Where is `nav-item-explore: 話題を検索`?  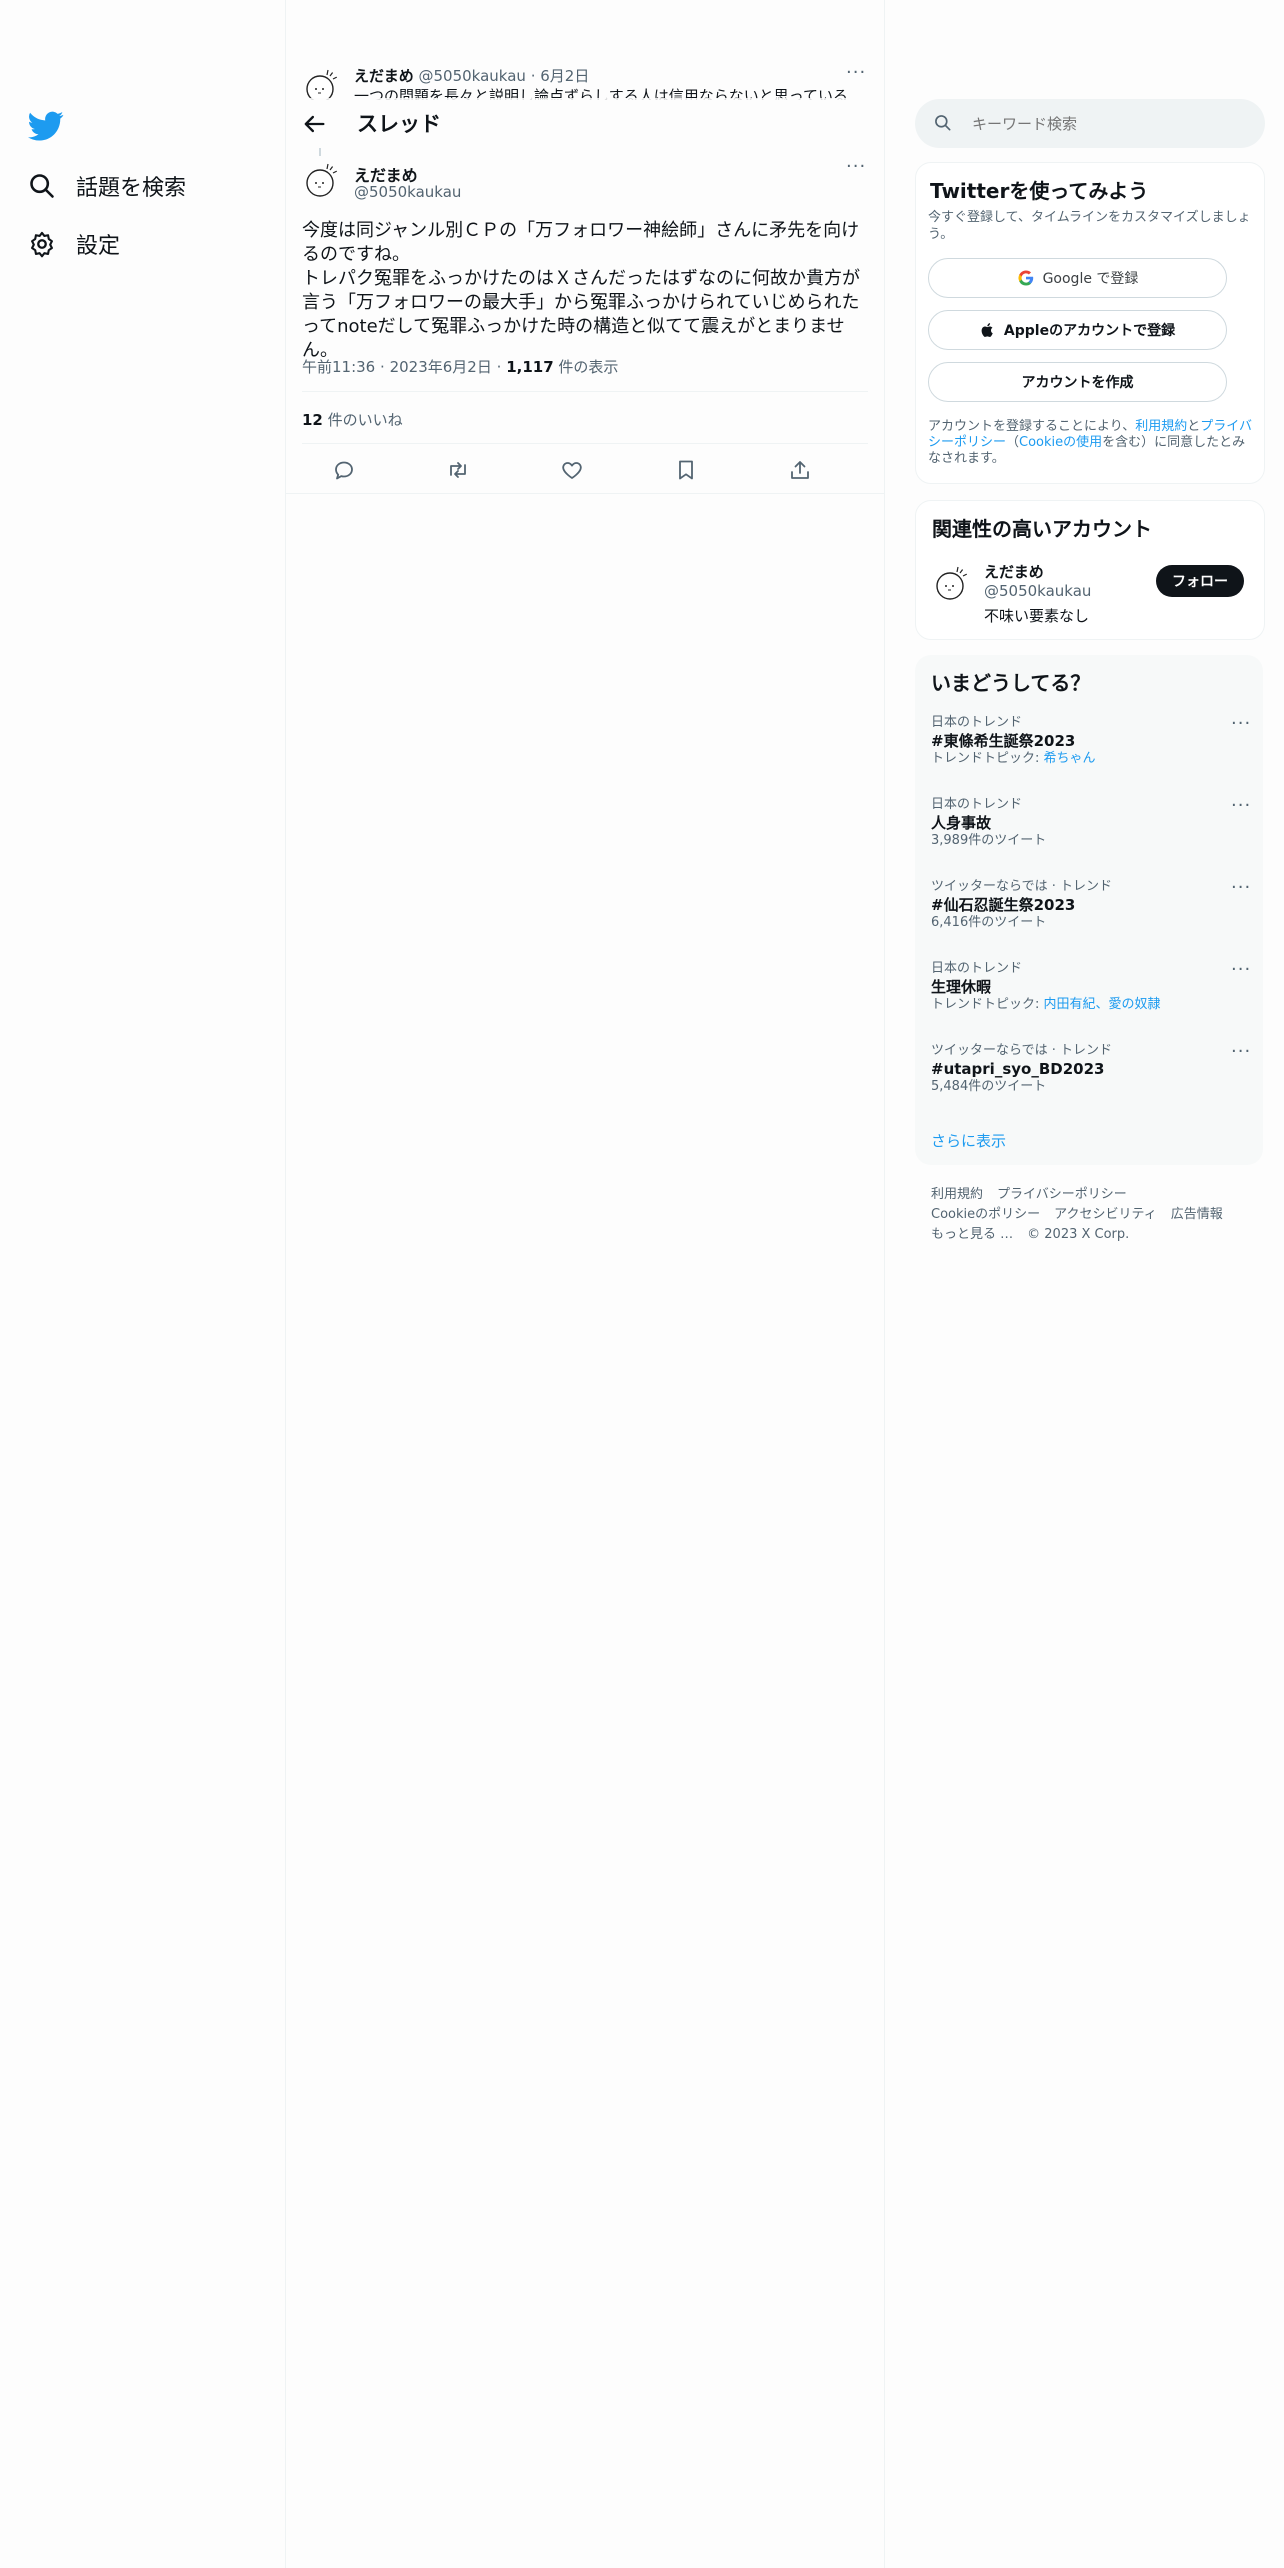
nav-item-explore: 話題を検索 is located at coordinates (107, 186).